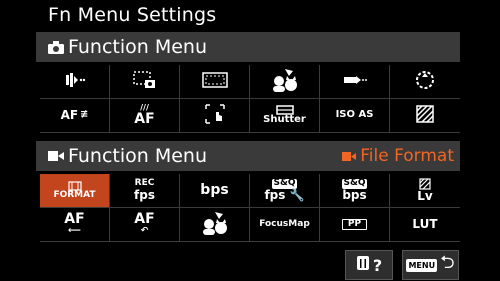  Describe the element at coordinates (377, 265) in the screenshot. I see `help-label: ?` at that location.